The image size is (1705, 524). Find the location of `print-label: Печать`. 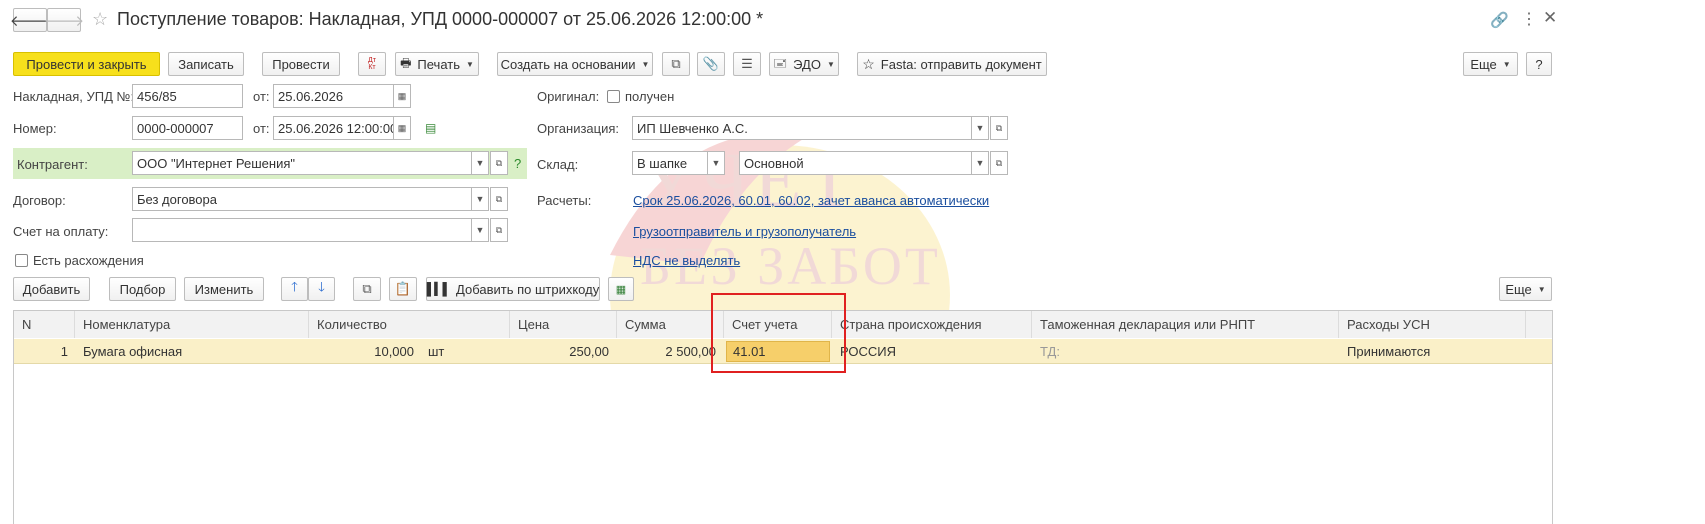

print-label: Печать is located at coordinates (438, 64).